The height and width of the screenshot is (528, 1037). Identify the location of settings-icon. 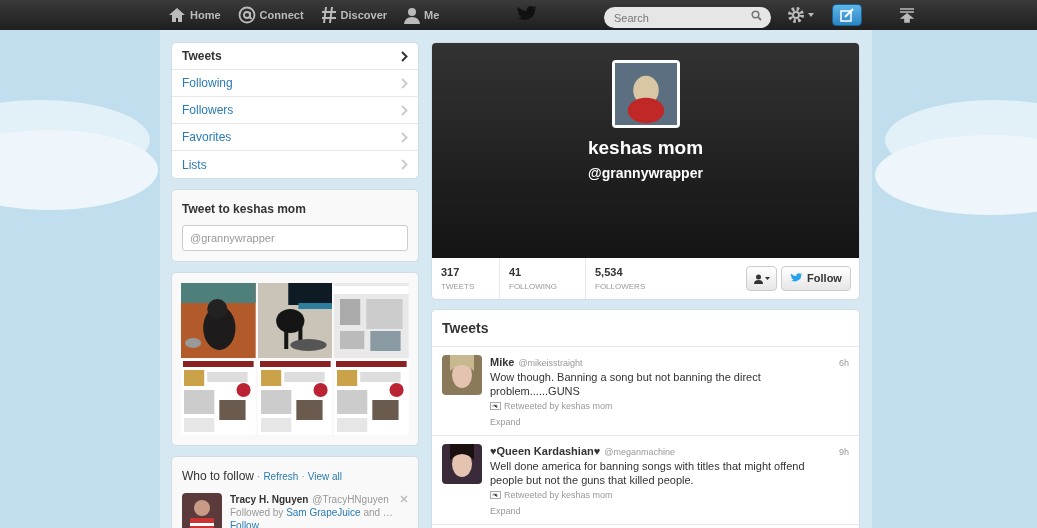
(796, 15).